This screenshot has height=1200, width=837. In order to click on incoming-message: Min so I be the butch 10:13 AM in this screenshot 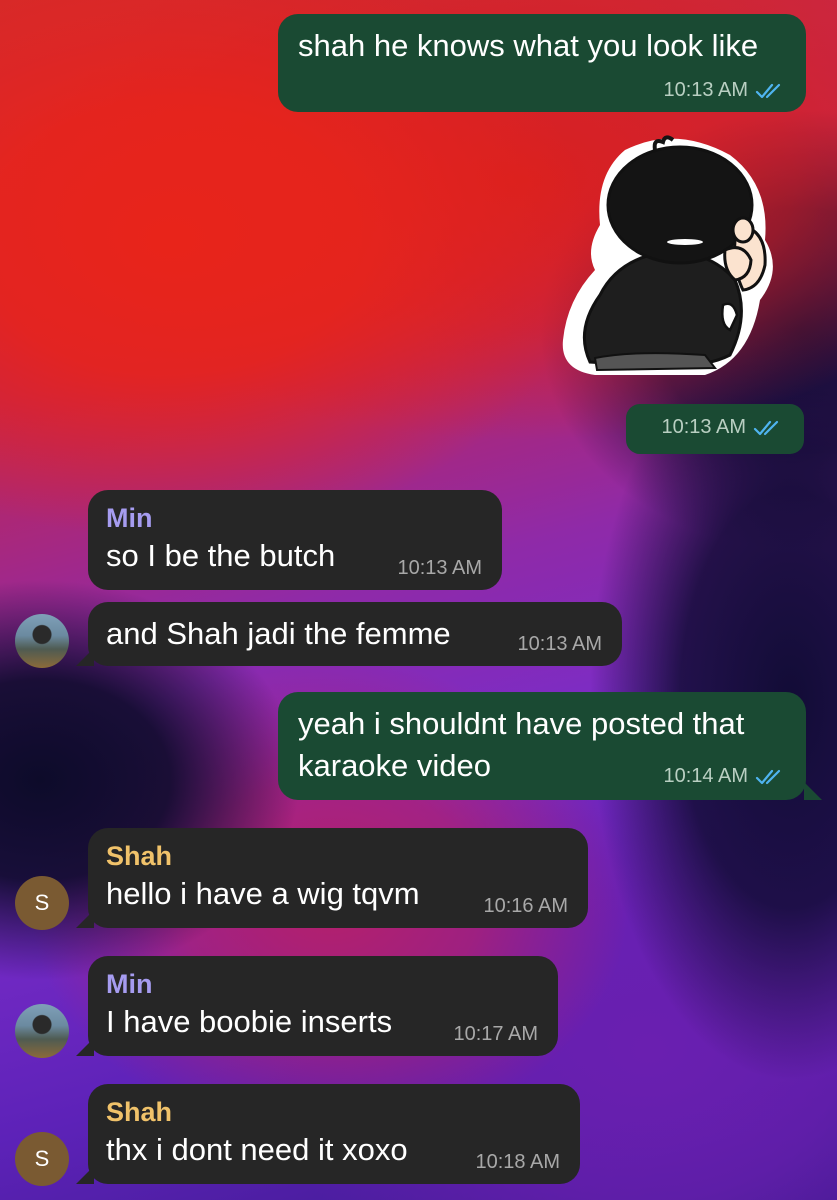, I will do `click(295, 540)`.